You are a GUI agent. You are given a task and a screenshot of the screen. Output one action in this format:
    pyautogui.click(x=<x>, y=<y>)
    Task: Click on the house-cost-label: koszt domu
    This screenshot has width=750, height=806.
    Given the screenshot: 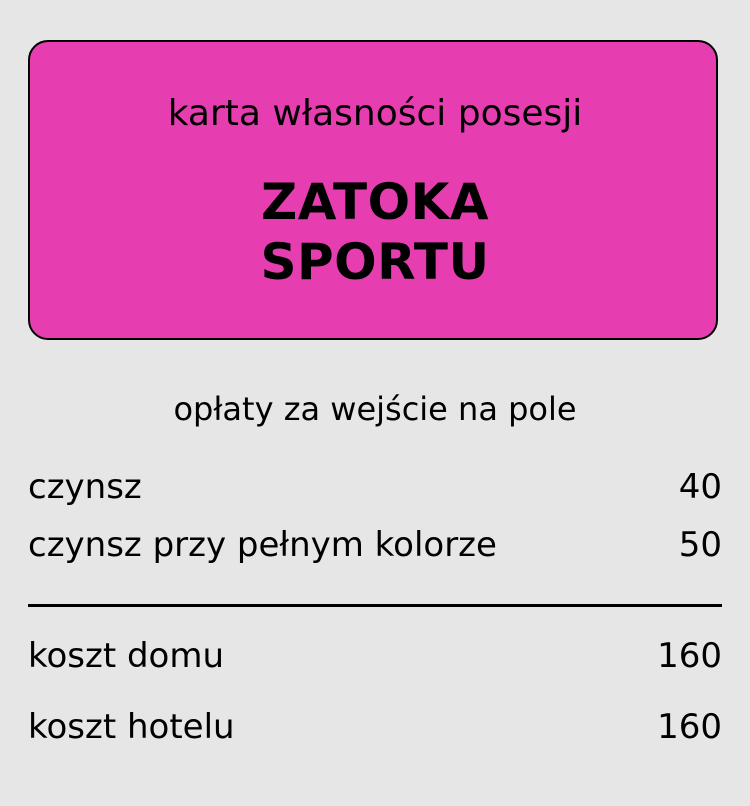 What is the action you would take?
    pyautogui.click(x=126, y=656)
    